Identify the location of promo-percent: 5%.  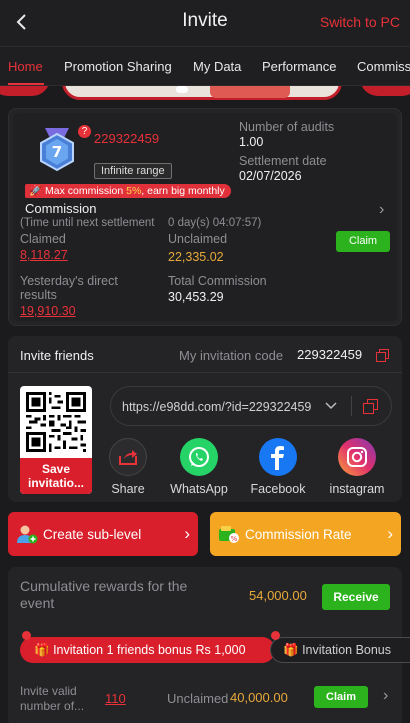
(134, 191).